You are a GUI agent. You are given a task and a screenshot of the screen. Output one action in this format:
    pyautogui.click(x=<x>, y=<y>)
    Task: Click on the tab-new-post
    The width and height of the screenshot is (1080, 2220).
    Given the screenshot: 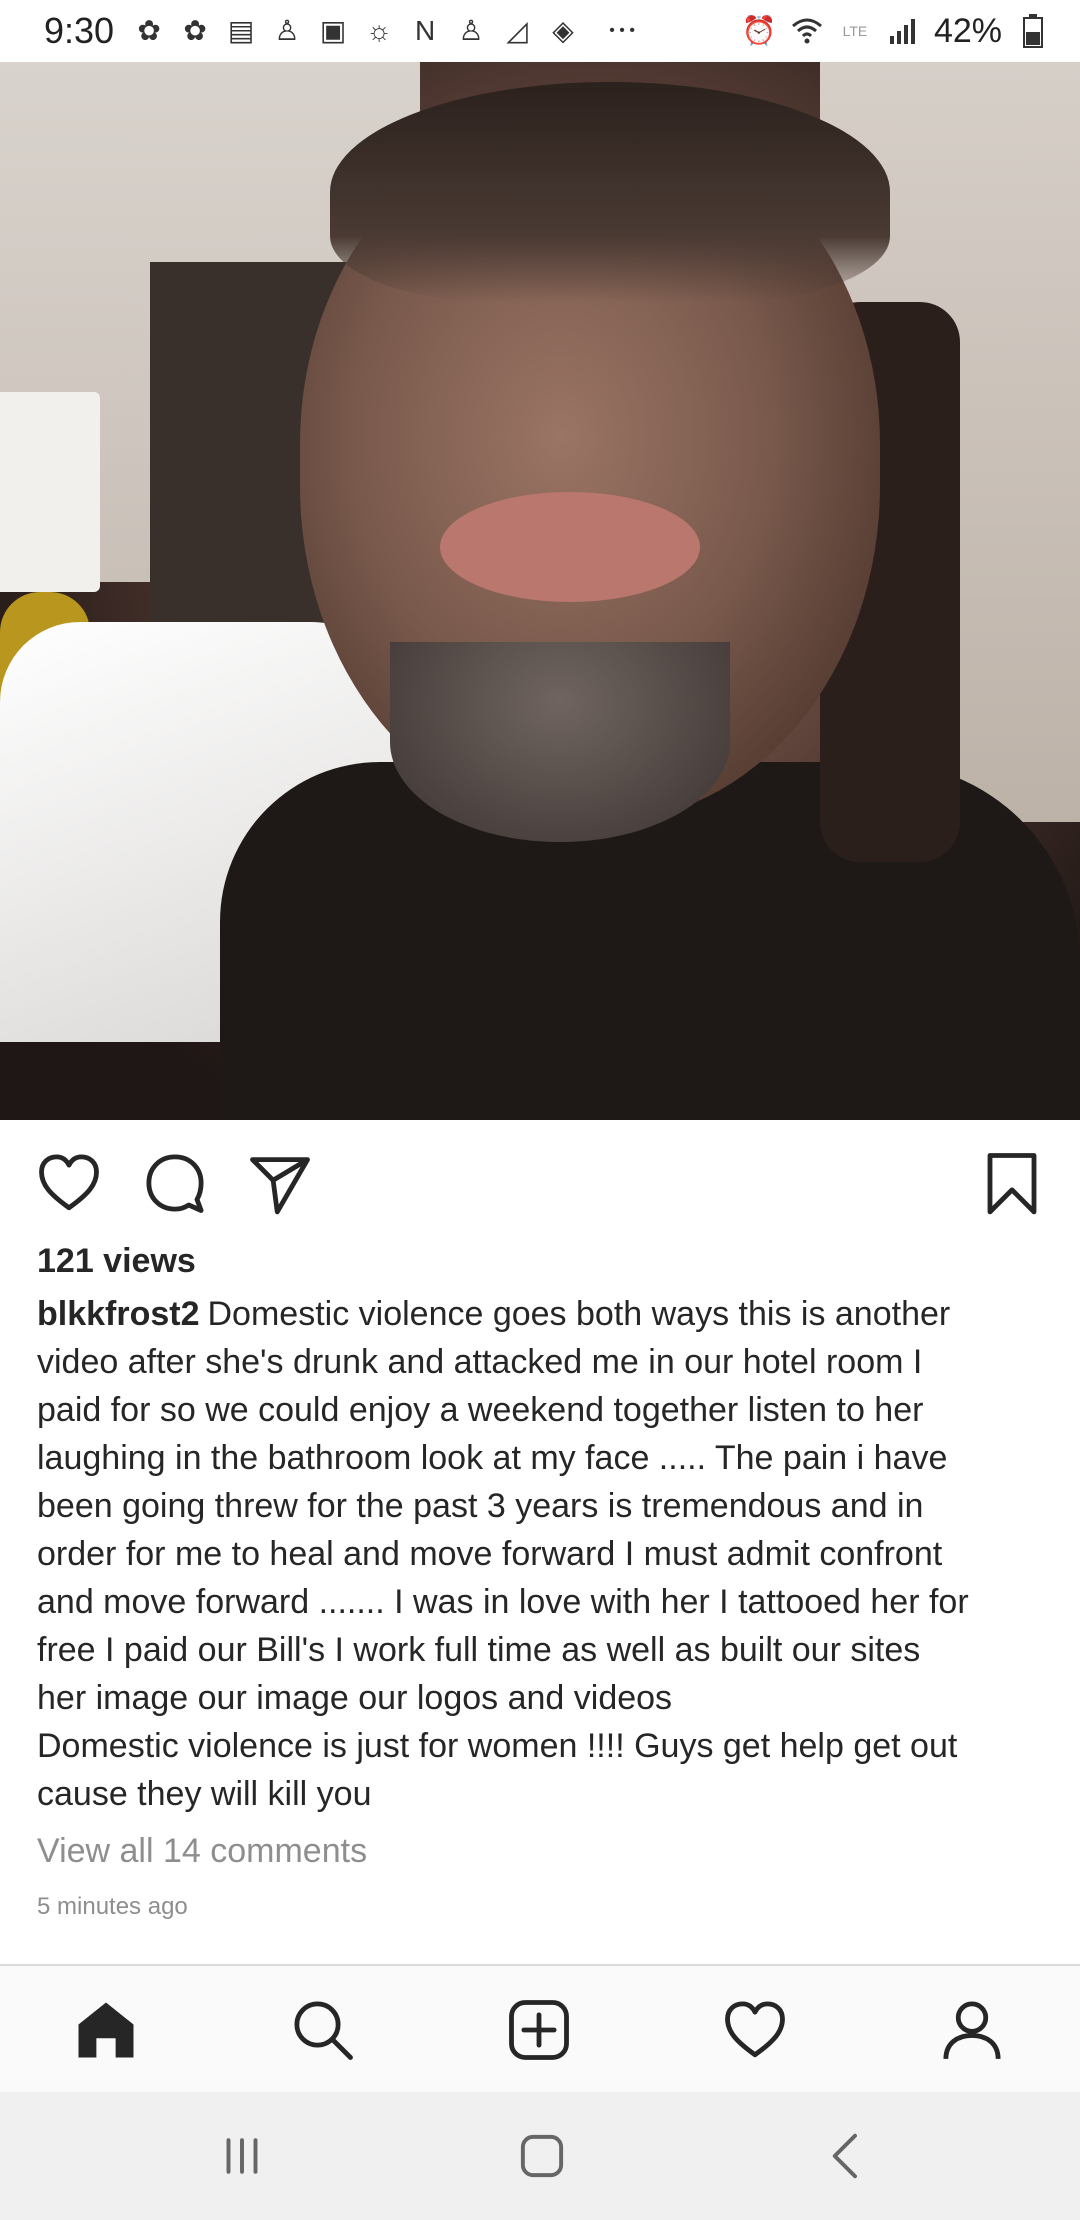 What is the action you would take?
    pyautogui.click(x=539, y=2030)
    